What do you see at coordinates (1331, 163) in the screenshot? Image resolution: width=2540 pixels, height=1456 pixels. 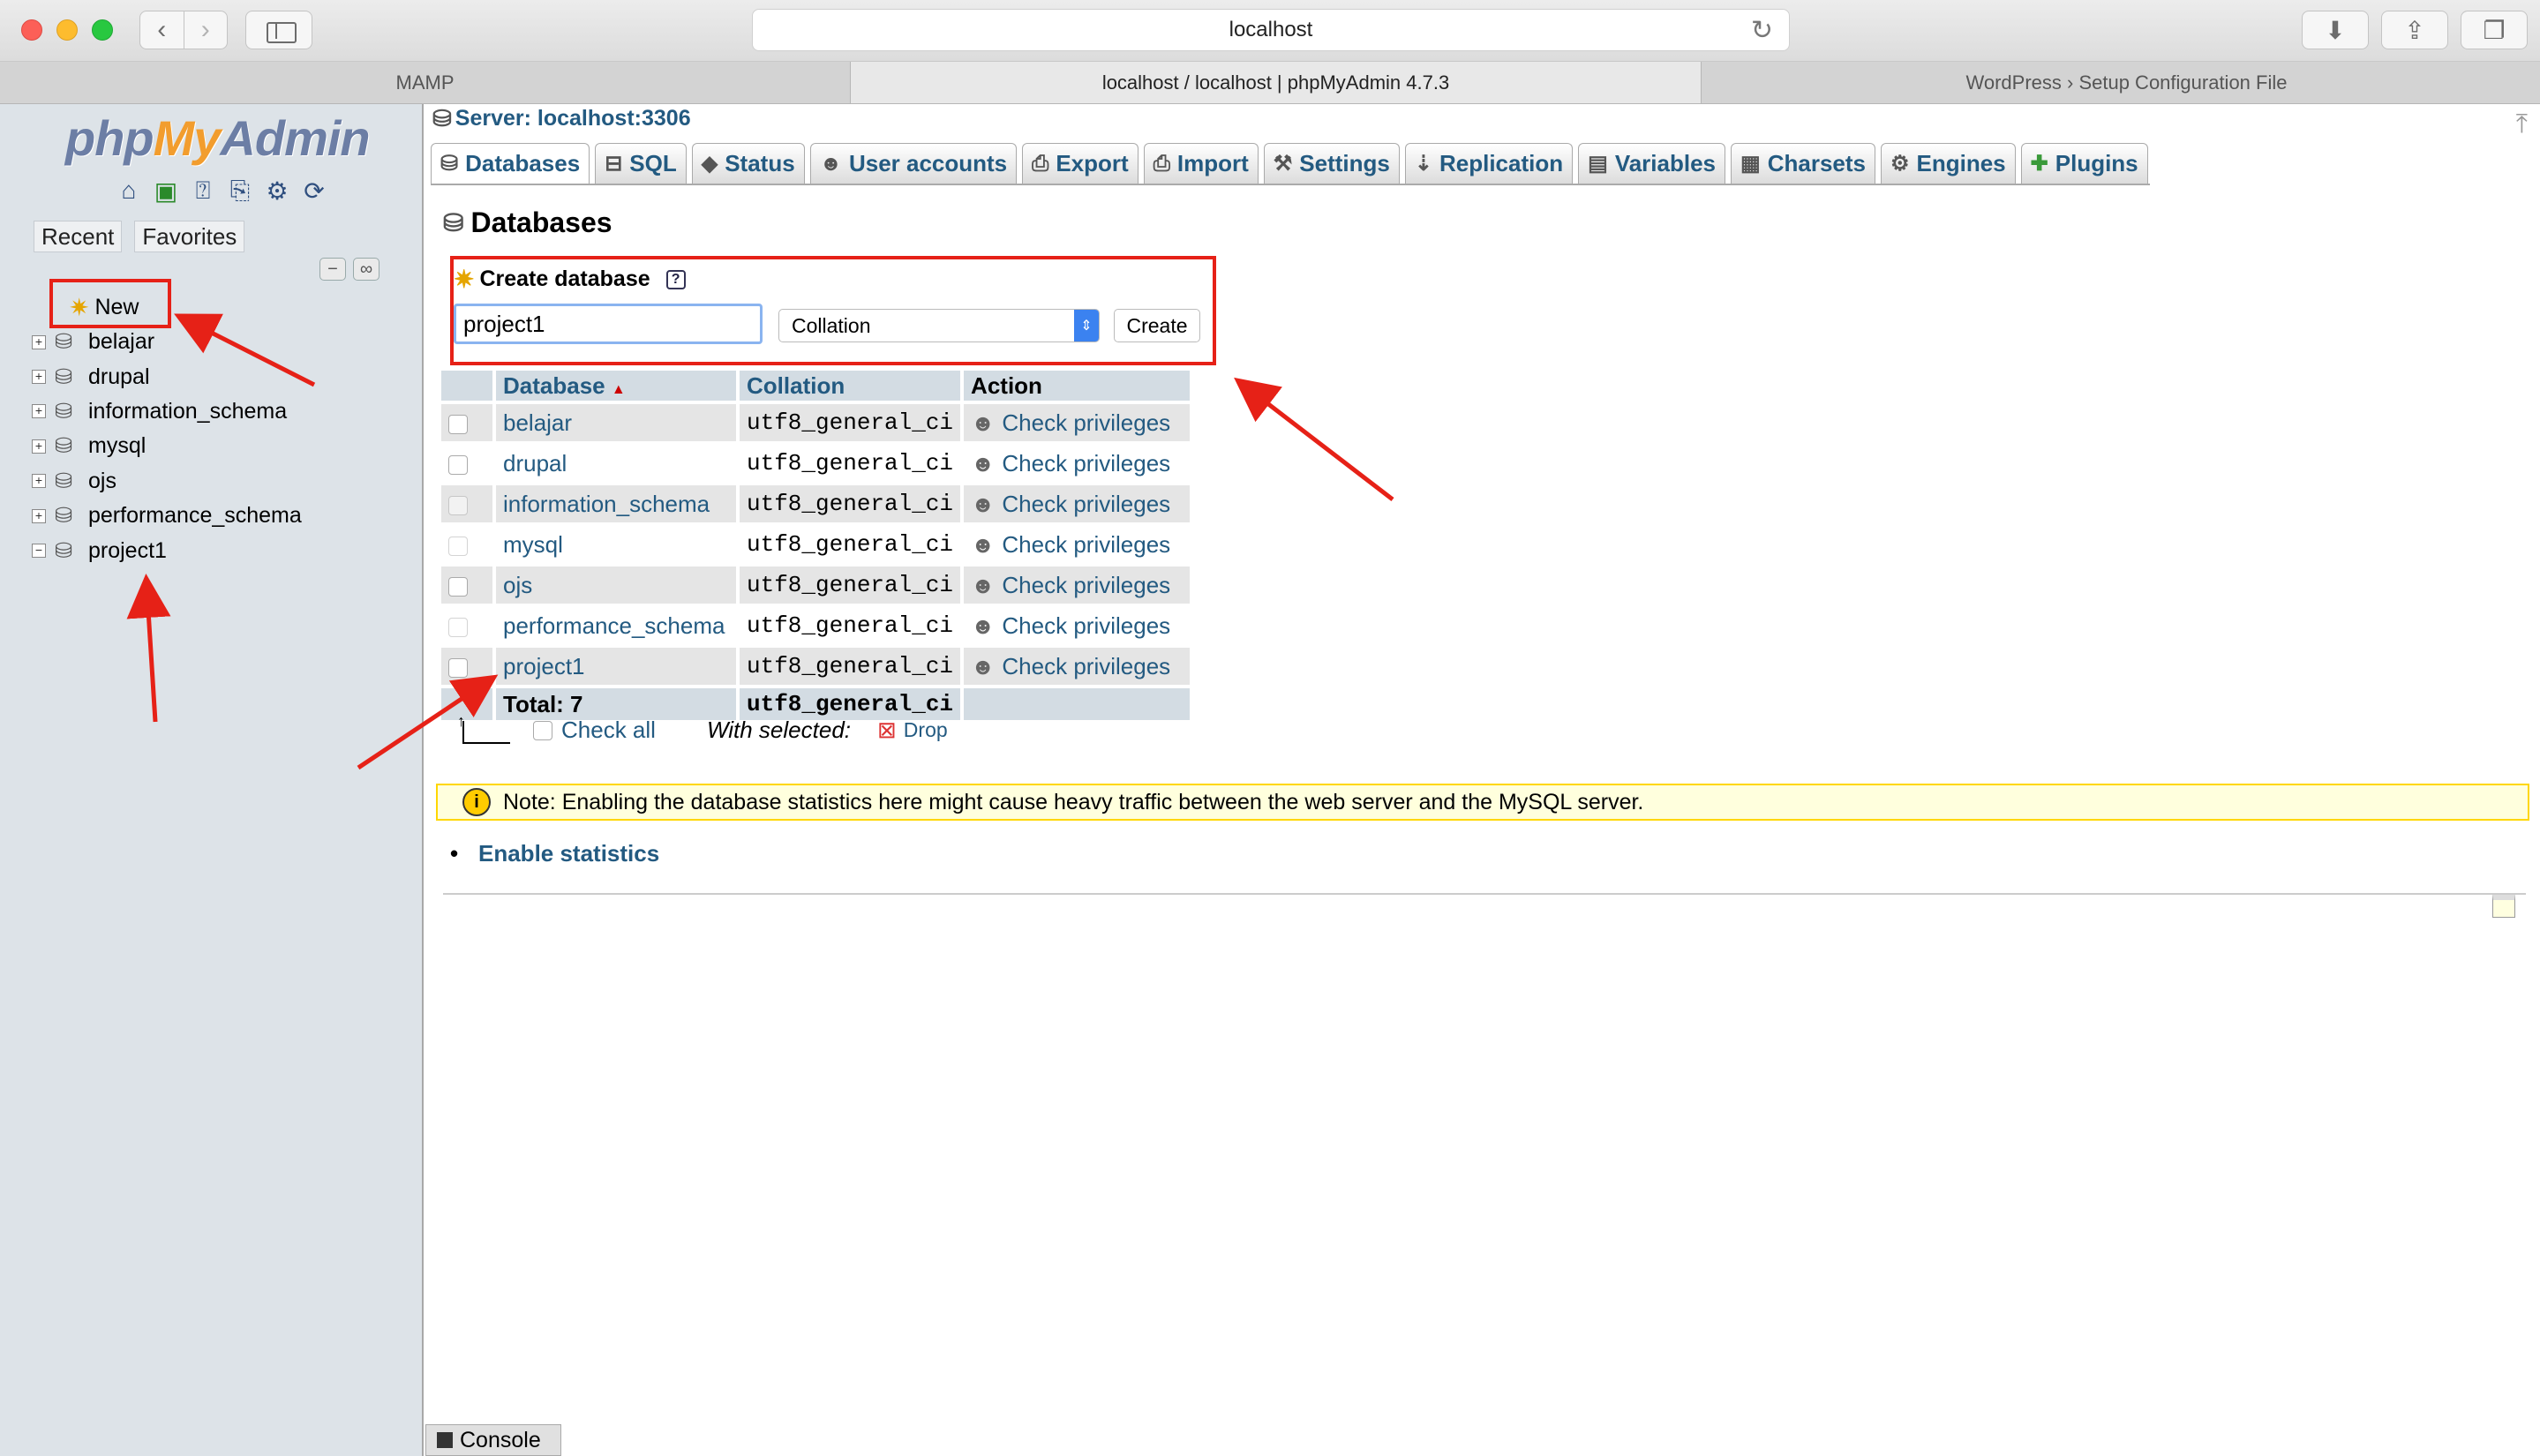 I see `tab-settings: ⚒ Settings` at bounding box center [1331, 163].